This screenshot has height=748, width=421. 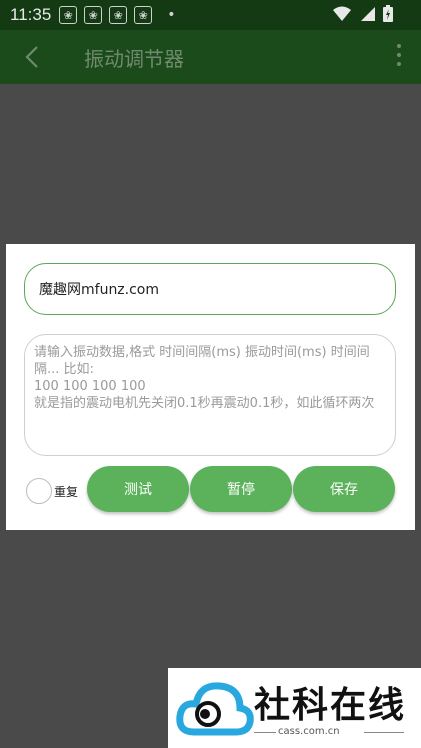 What do you see at coordinates (344, 489) in the screenshot?
I see `save-button: 保存` at bounding box center [344, 489].